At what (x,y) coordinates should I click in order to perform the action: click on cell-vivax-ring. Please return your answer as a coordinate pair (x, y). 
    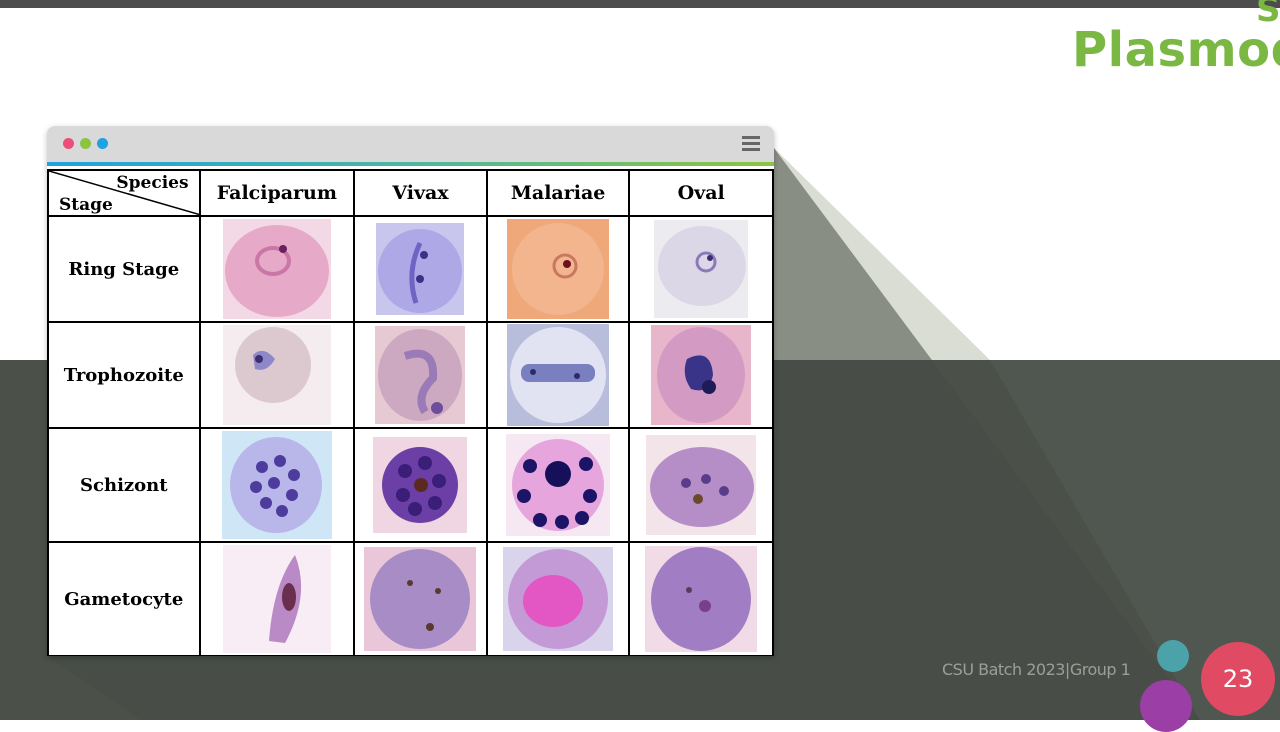
    Looking at the image, I should click on (420, 269).